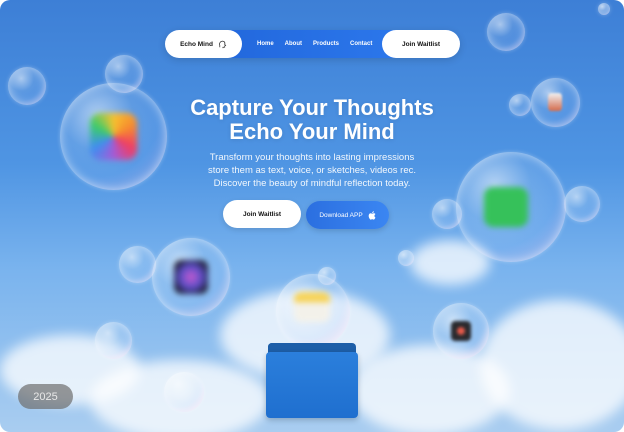  What do you see at coordinates (361, 44) in the screenshot?
I see `nav-contact: Contact` at bounding box center [361, 44].